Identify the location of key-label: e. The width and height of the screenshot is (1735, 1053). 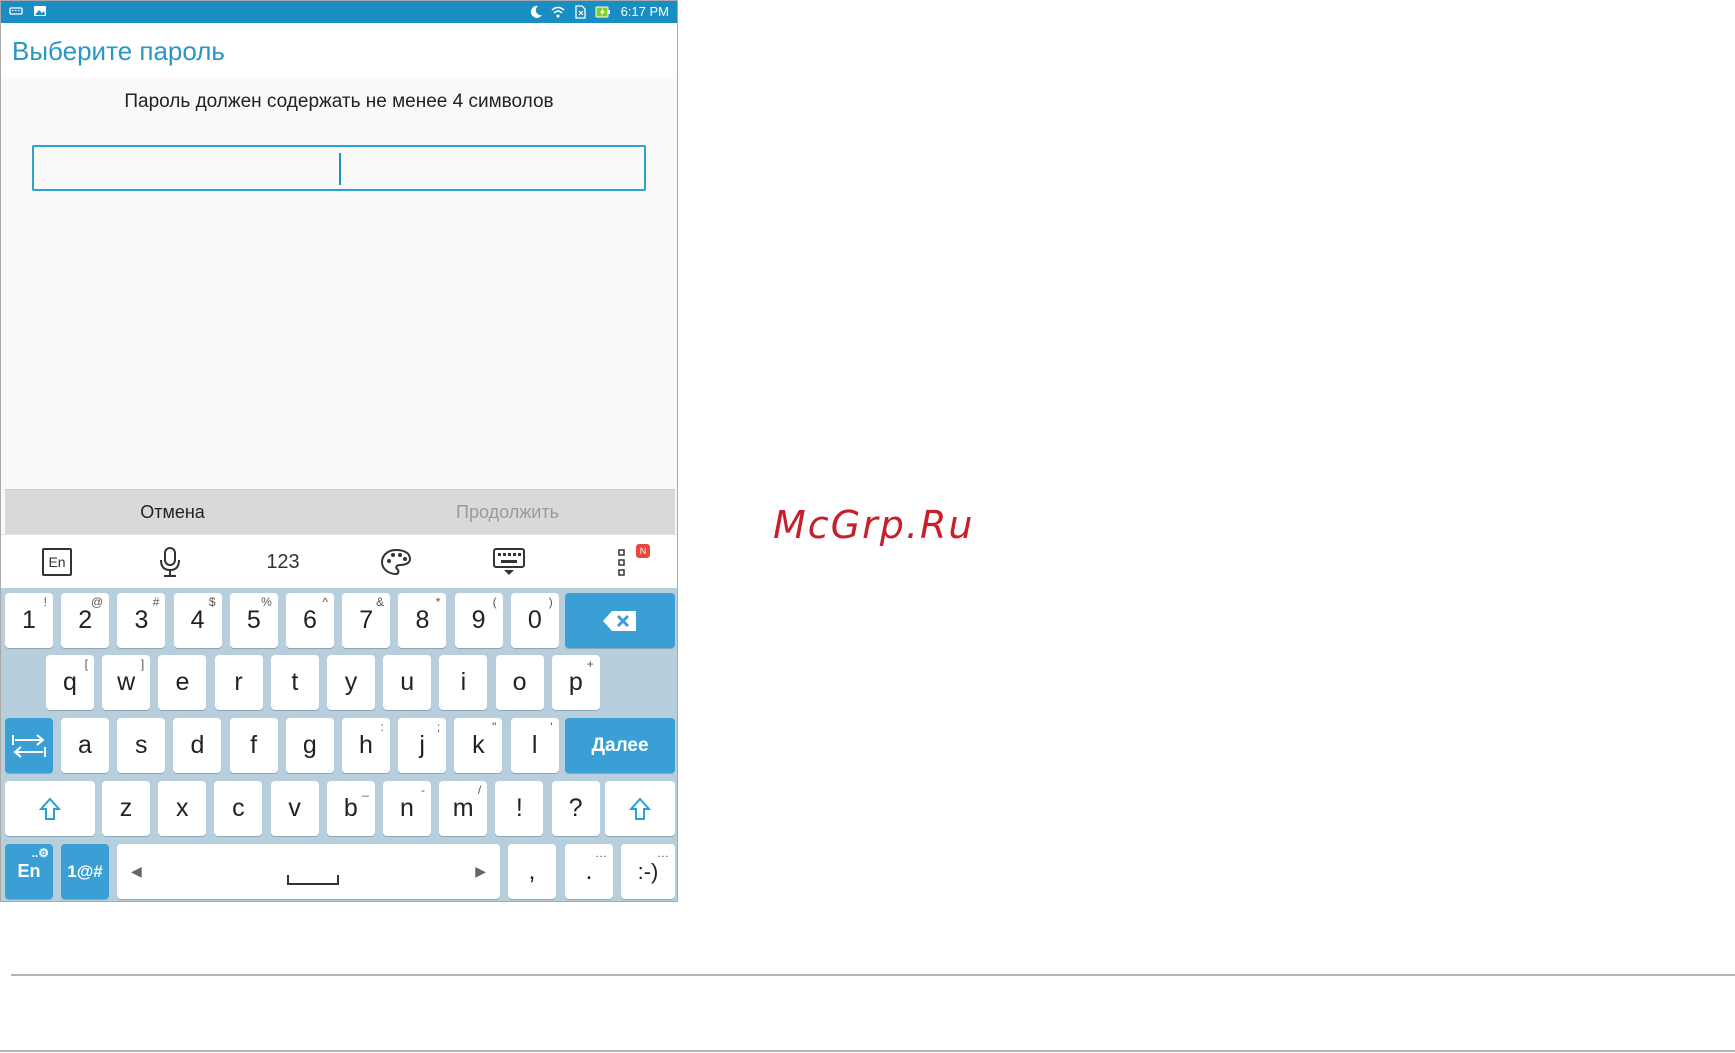
(182, 682).